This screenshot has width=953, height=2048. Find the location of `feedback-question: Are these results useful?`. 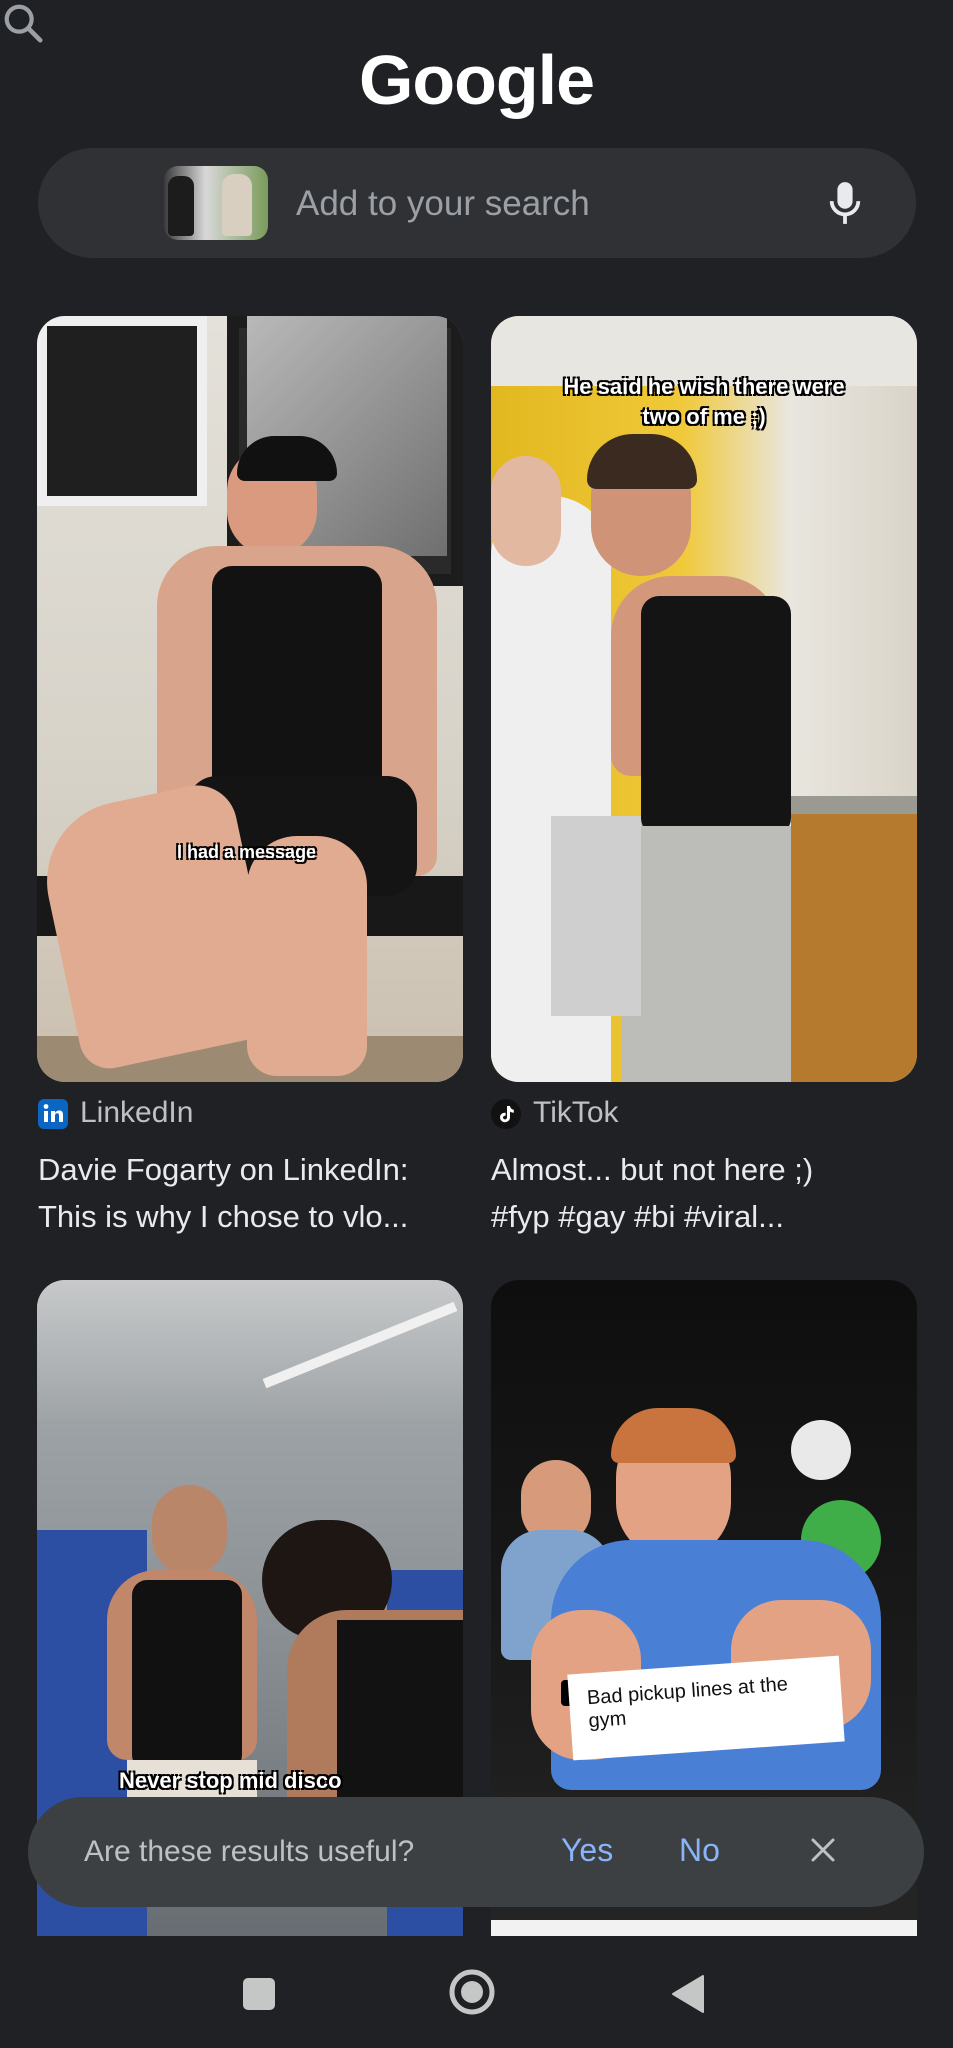

feedback-question: Are these results useful? is located at coordinates (249, 1851).